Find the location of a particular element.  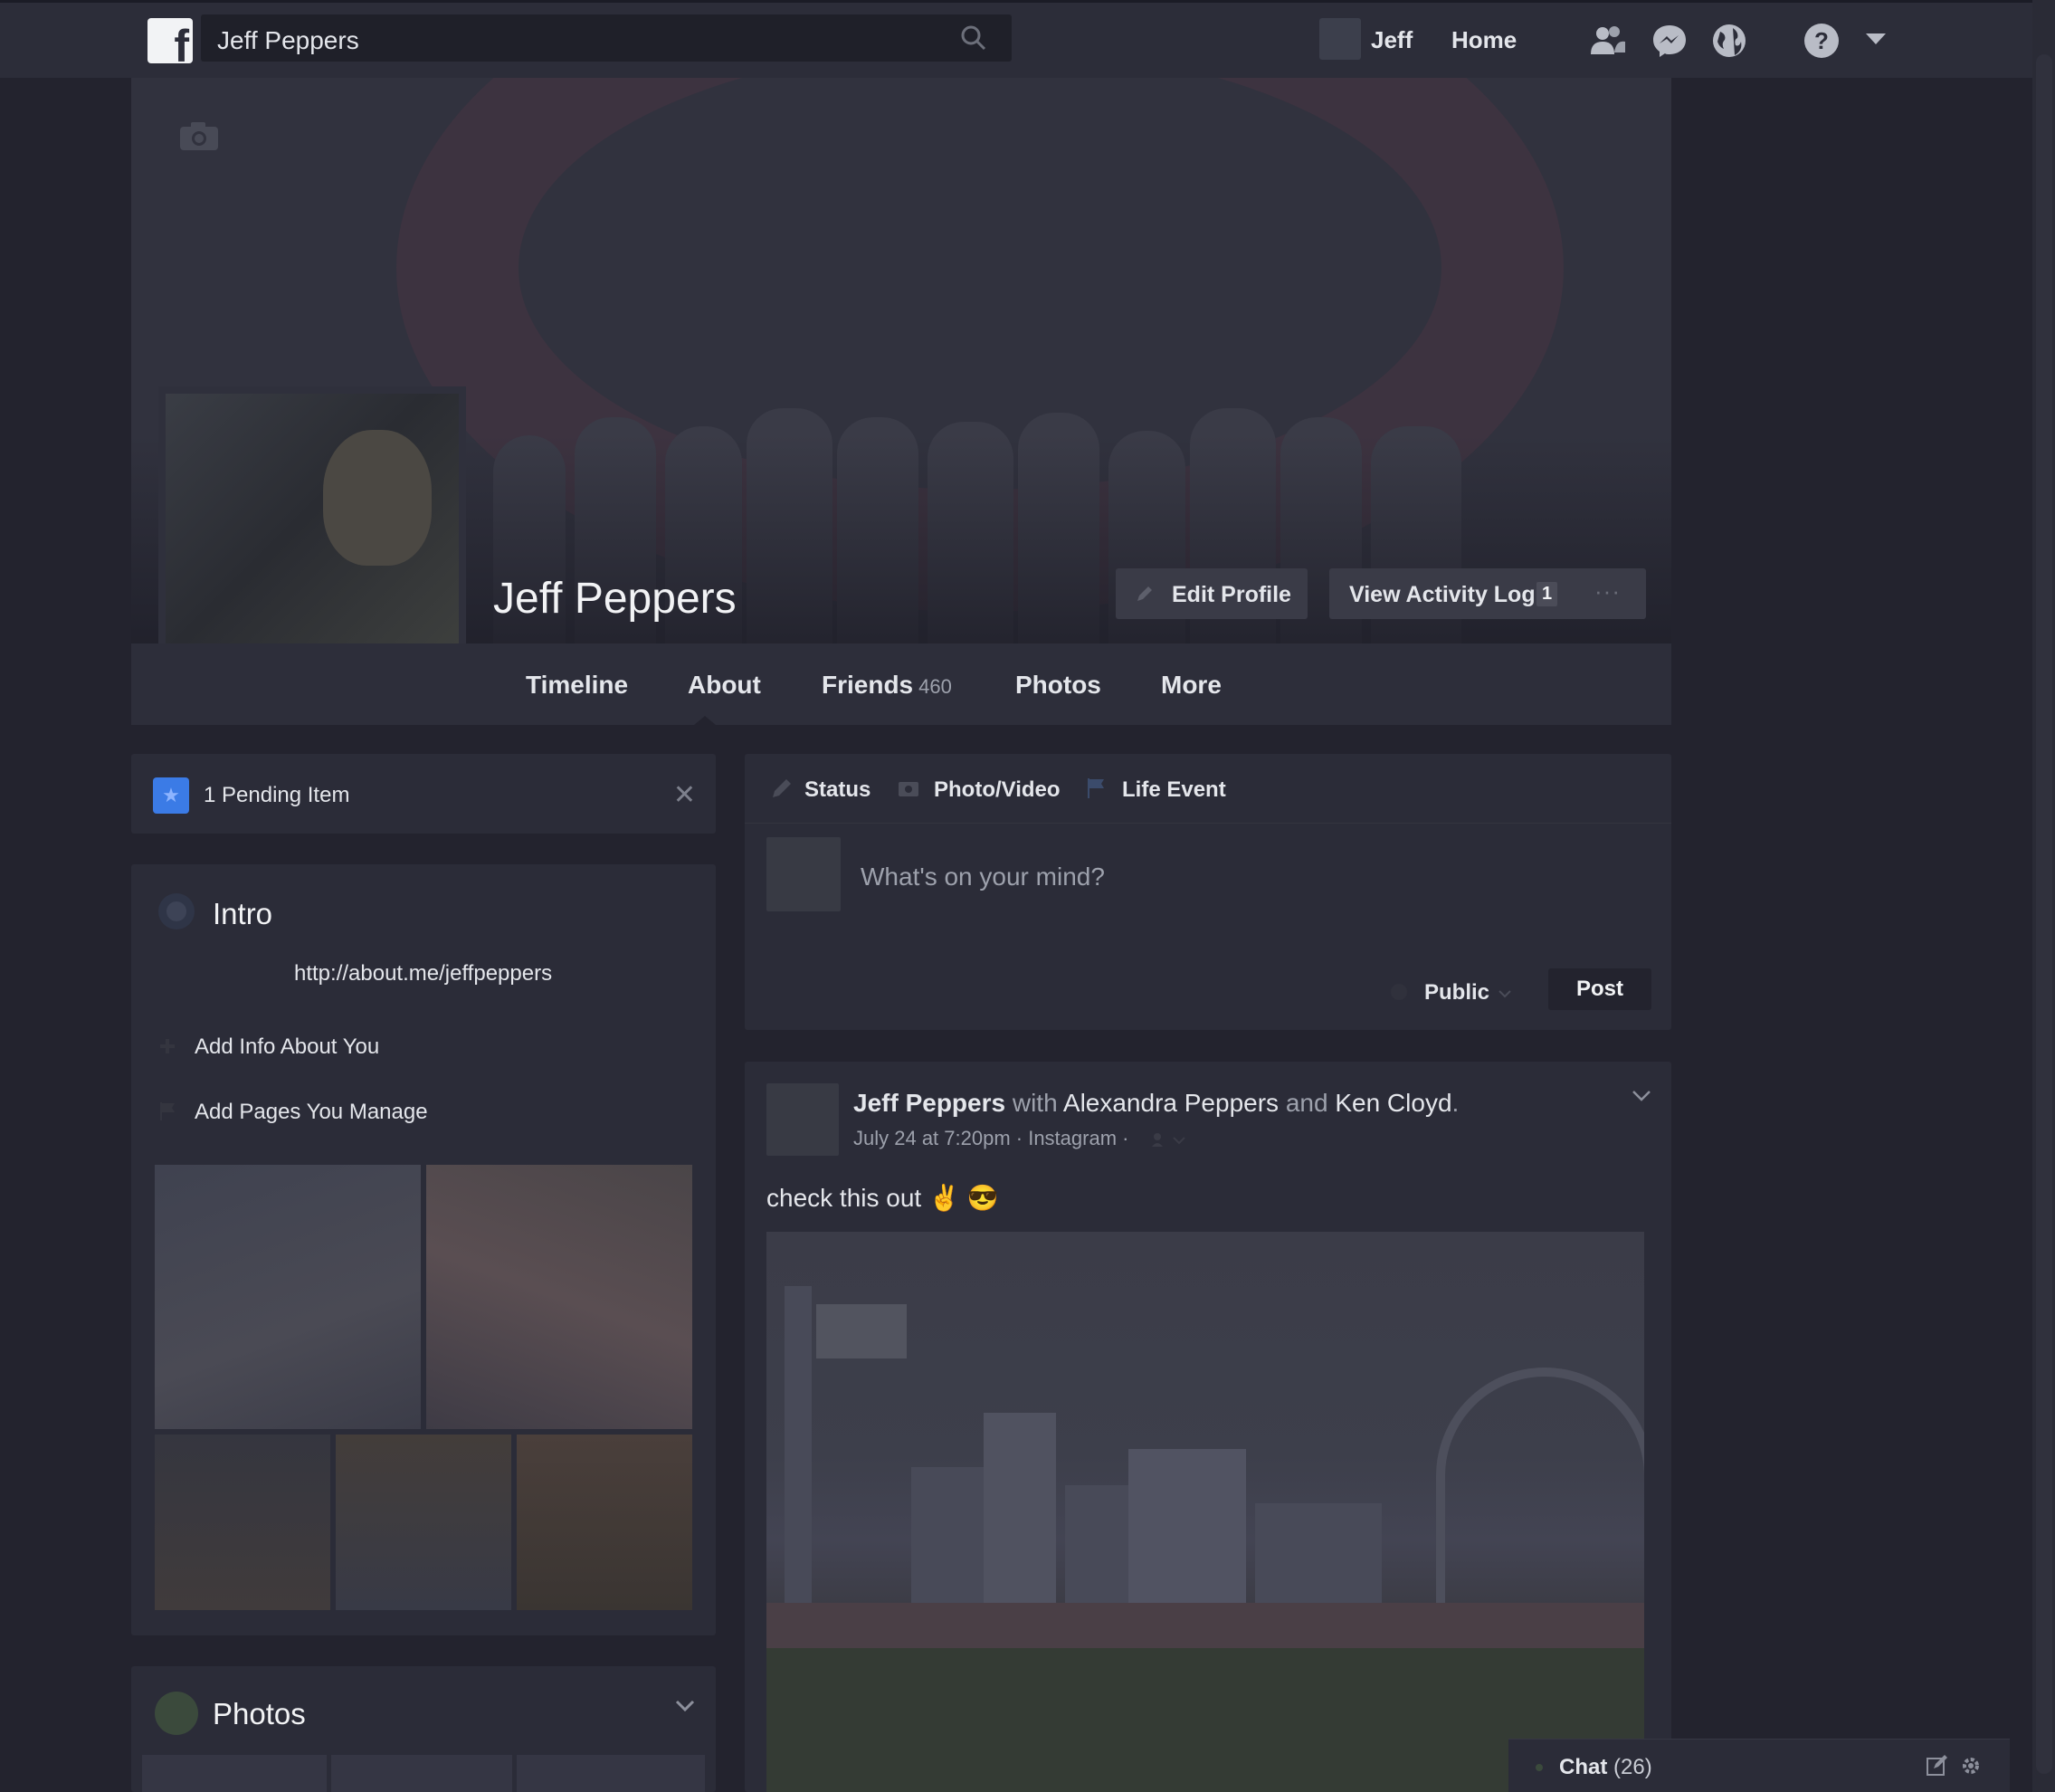

post-photo is located at coordinates (1205, 1512).